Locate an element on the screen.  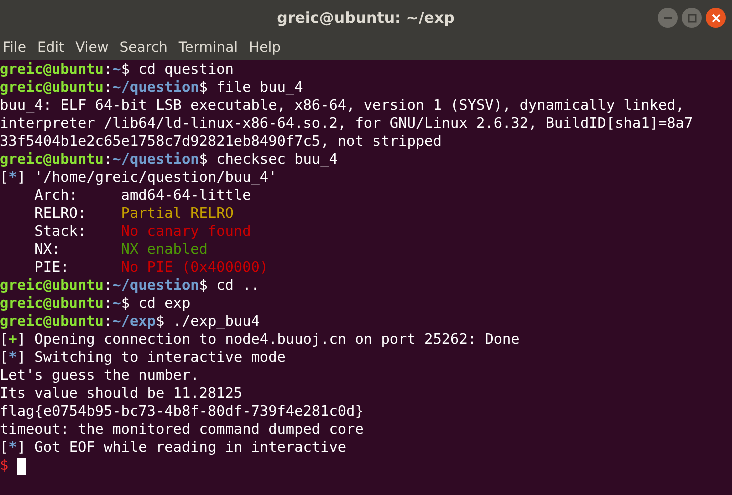
terminal-line: flag{e0754b95-bc73-4b8f-80df-739f4e281c0d} is located at coordinates (182, 412).